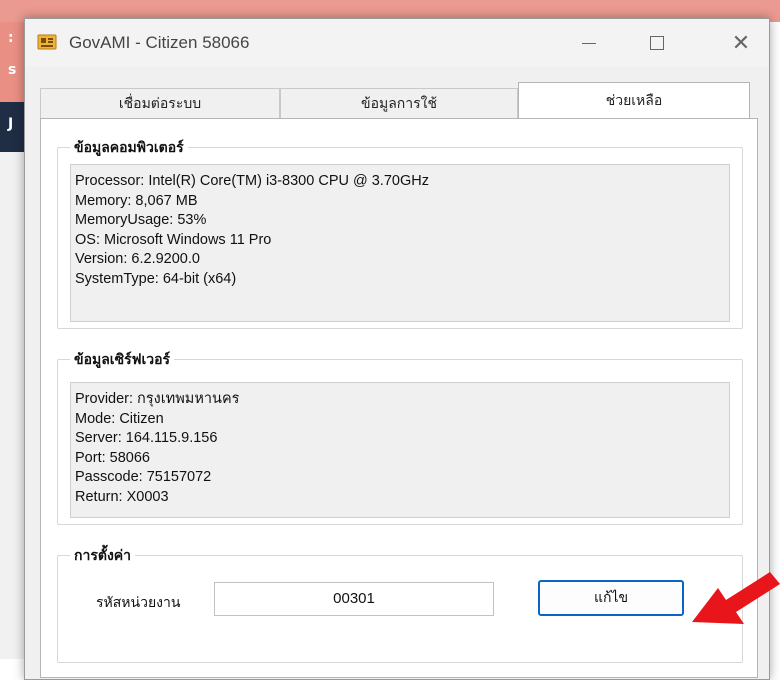  I want to click on tab-label: ช่วยเหลือ, so click(634, 100).